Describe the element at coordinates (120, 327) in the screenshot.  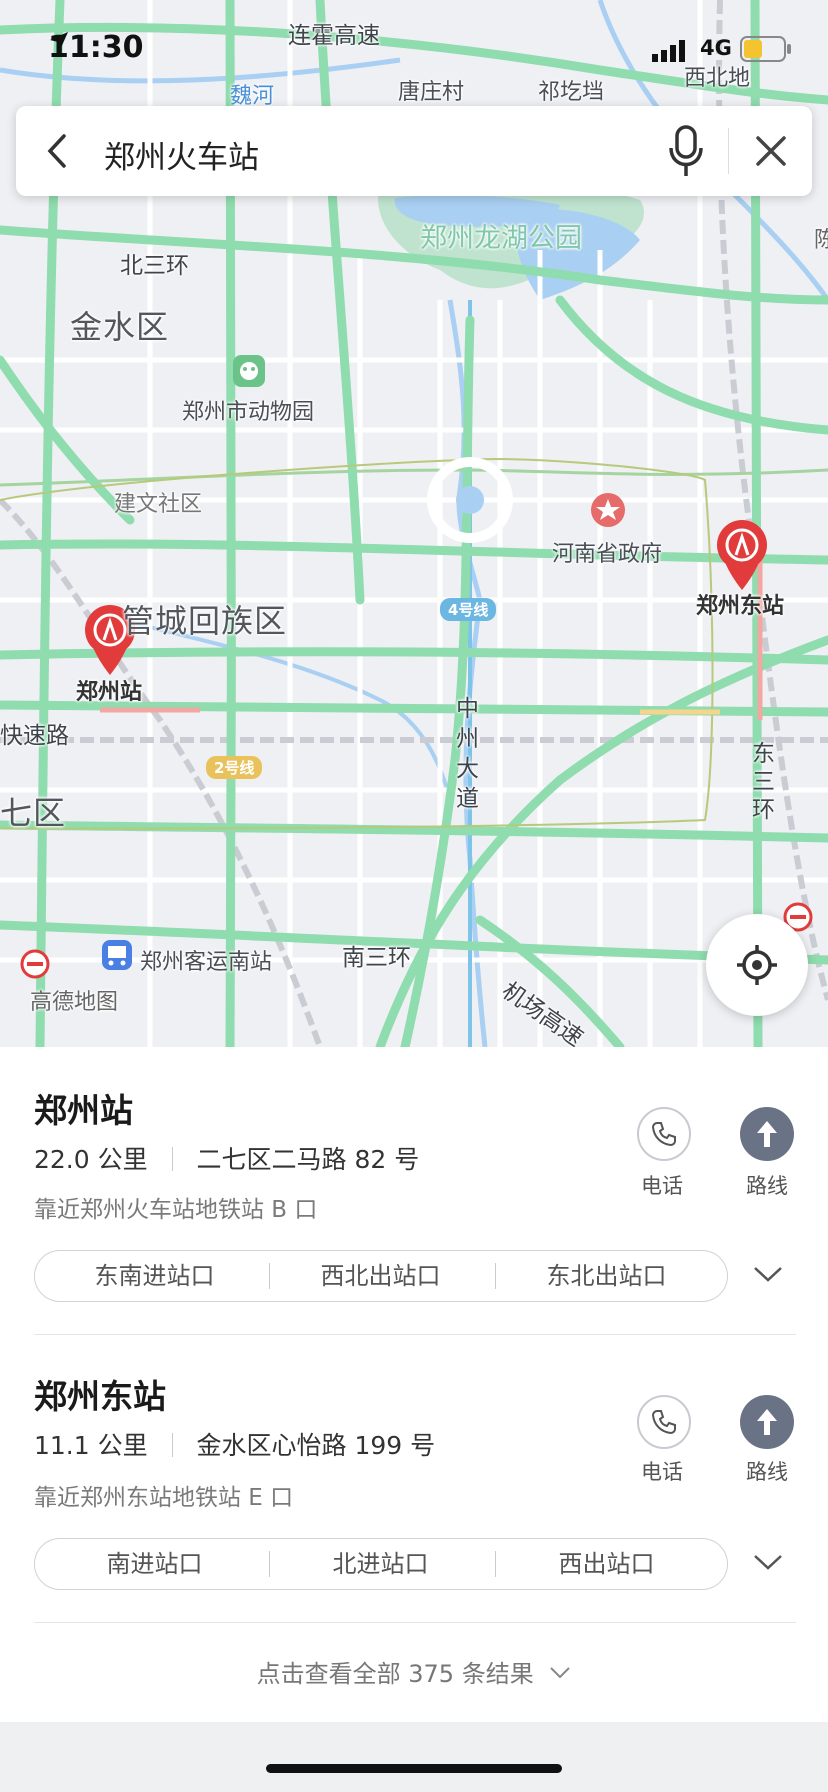
I see `map-label: 金水区` at that location.